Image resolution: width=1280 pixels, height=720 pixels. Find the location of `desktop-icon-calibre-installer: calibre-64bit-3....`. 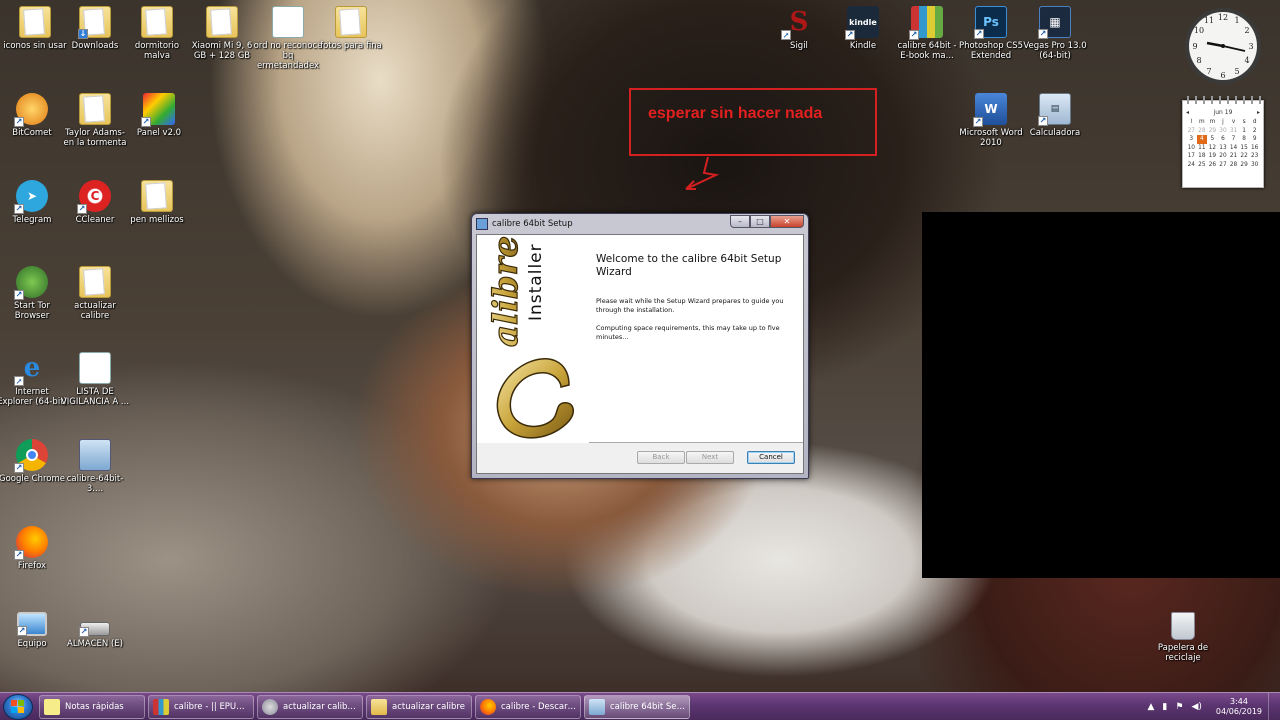

desktop-icon-calibre-installer: calibre-64bit-3.... is located at coordinates (95, 466).